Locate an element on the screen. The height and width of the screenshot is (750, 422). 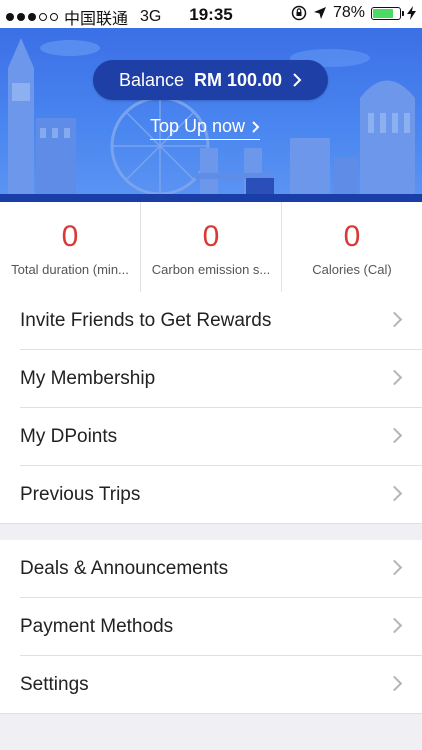
banner-divider is located at coordinates (211, 198).